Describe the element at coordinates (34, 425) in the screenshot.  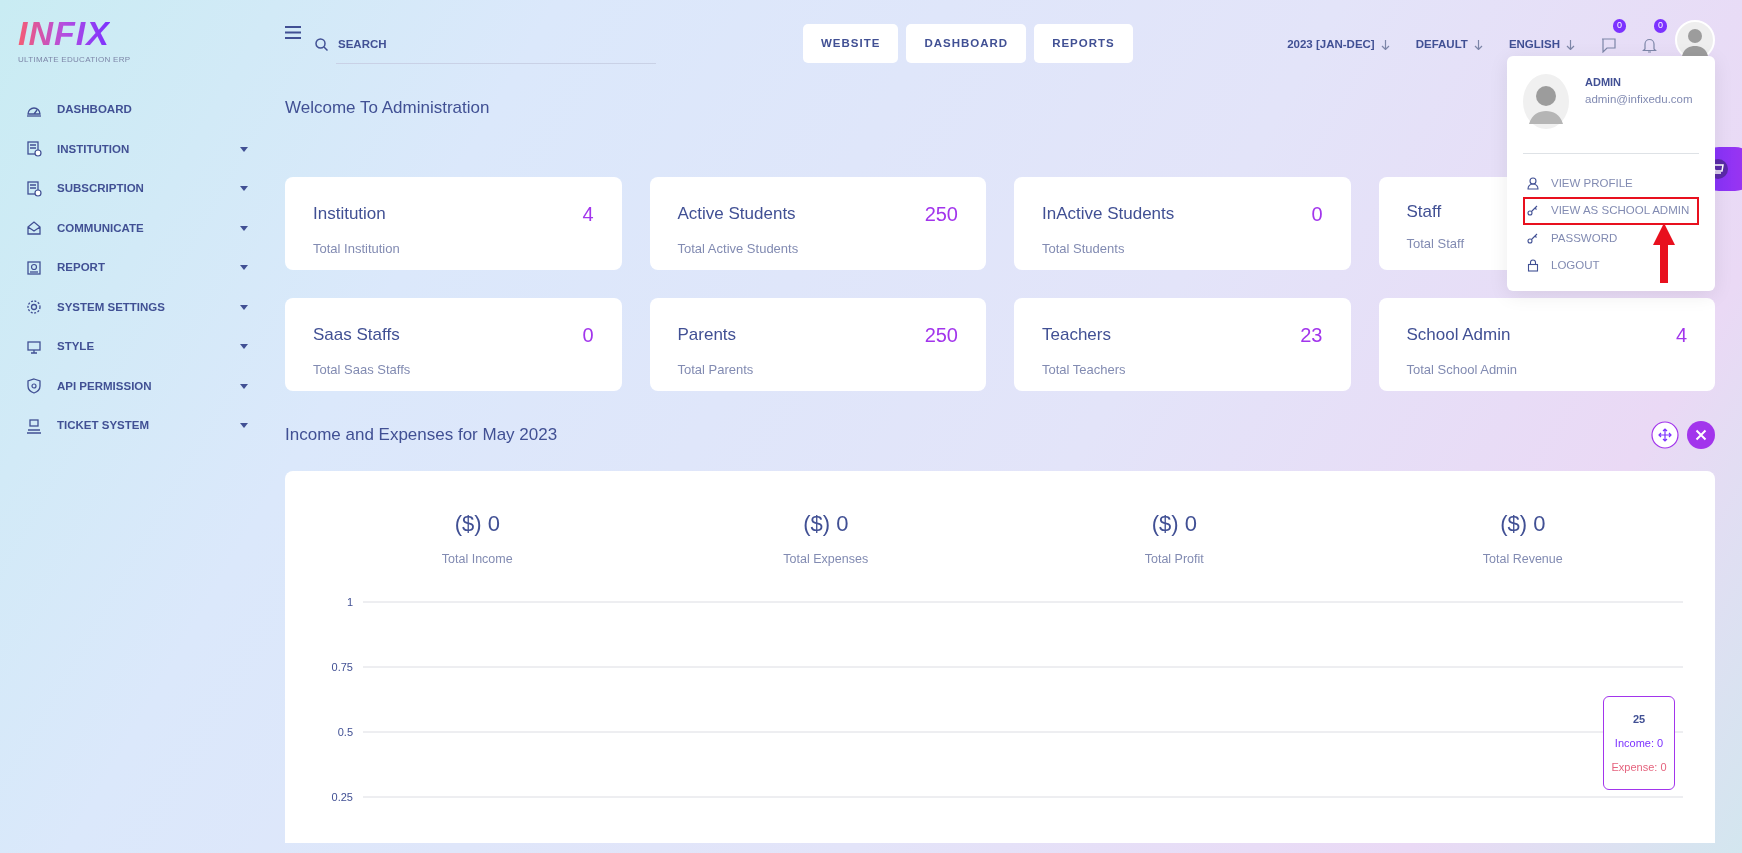
I see `desk-icon` at that location.